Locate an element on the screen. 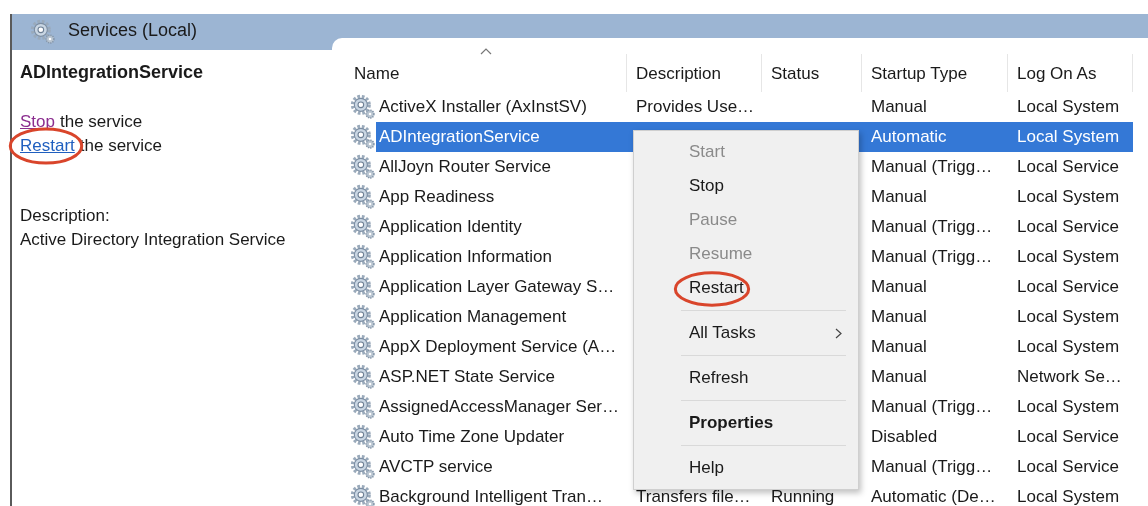  chevron-right-icon is located at coordinates (838, 333).